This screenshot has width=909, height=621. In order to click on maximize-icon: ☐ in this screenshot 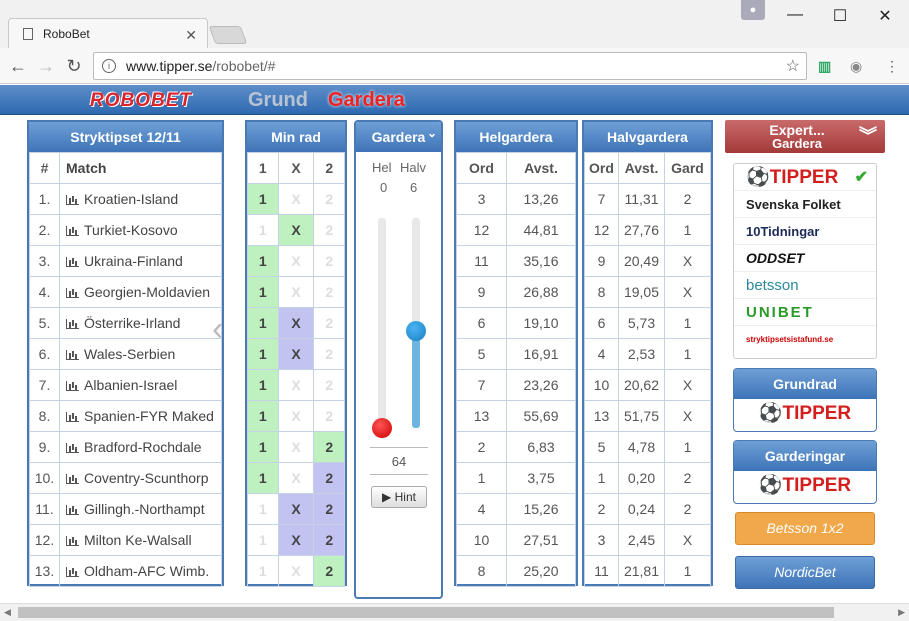, I will do `click(840, 16)`.